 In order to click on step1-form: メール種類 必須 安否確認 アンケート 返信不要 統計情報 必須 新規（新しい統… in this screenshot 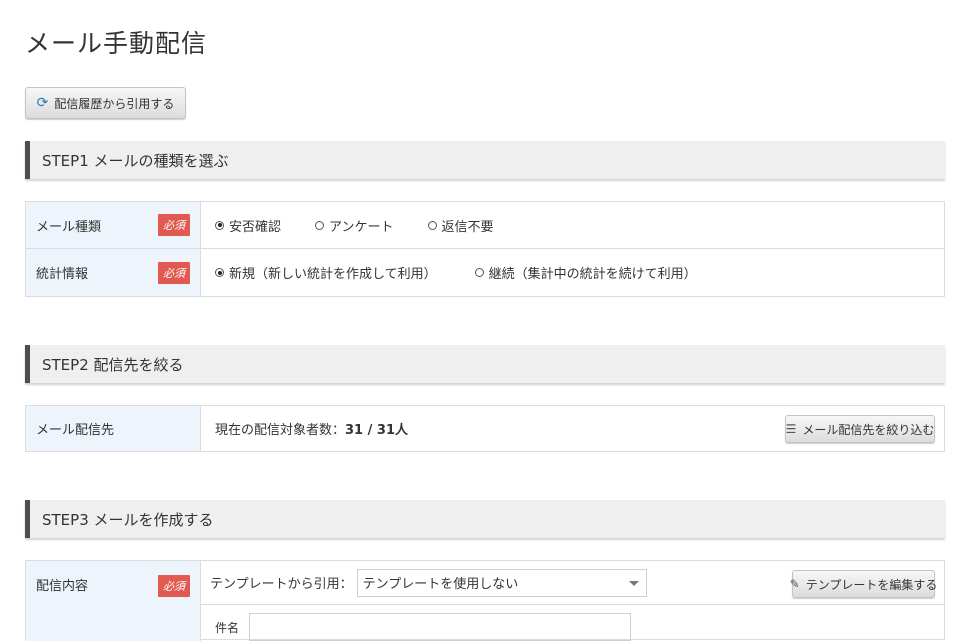, I will do `click(485, 249)`.